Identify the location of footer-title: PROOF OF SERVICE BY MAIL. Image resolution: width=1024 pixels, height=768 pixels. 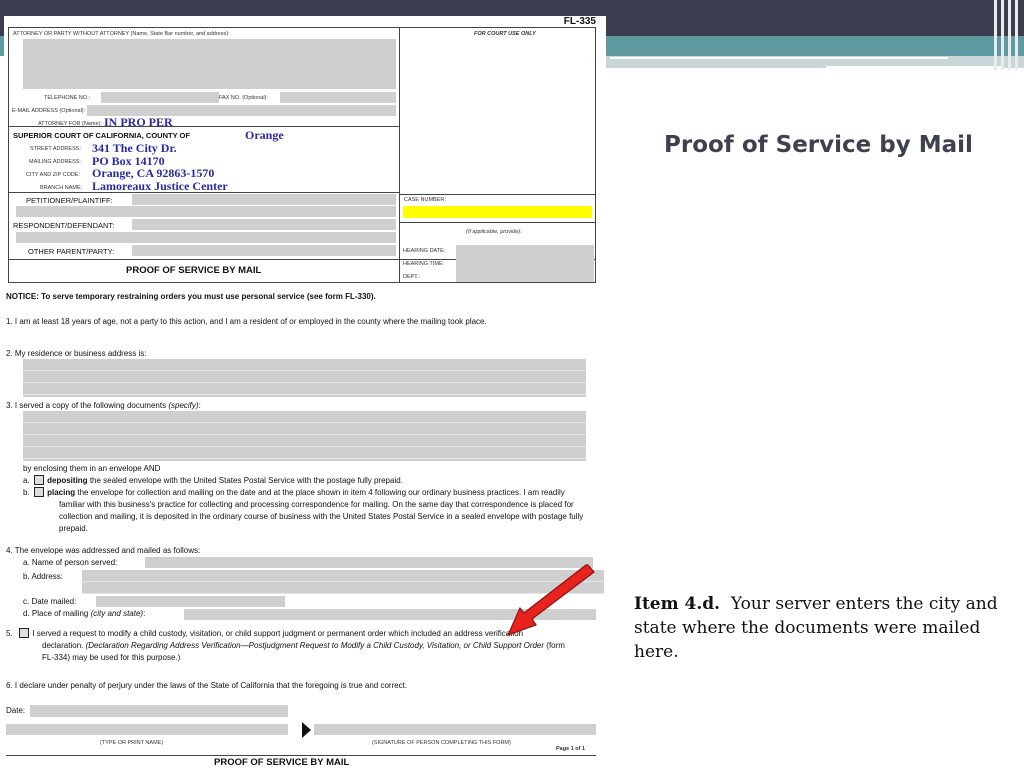
(282, 762).